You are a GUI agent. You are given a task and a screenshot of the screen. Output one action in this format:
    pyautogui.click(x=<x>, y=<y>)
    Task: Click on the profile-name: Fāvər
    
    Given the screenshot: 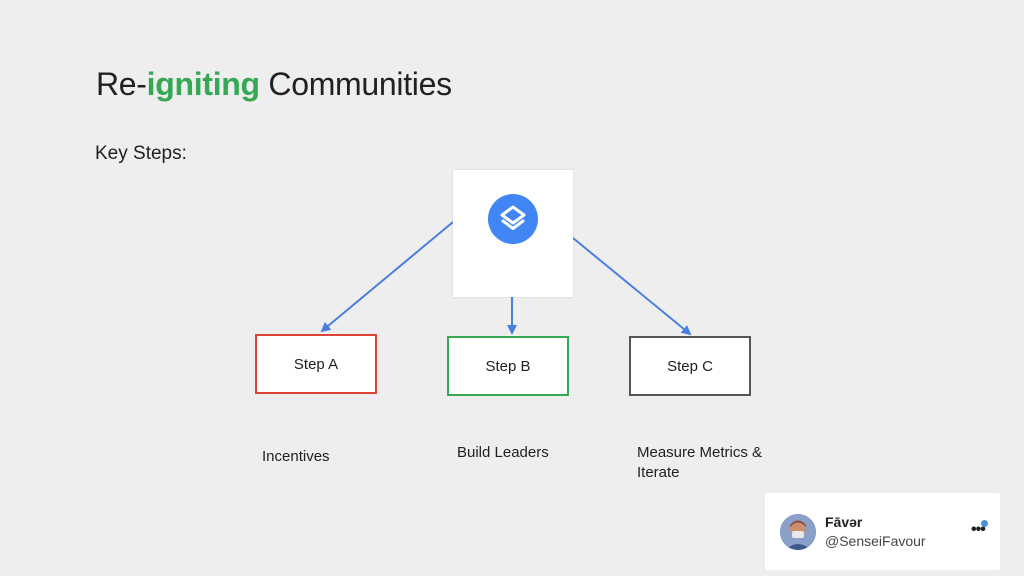 What is the action you would take?
    pyautogui.click(x=844, y=522)
    